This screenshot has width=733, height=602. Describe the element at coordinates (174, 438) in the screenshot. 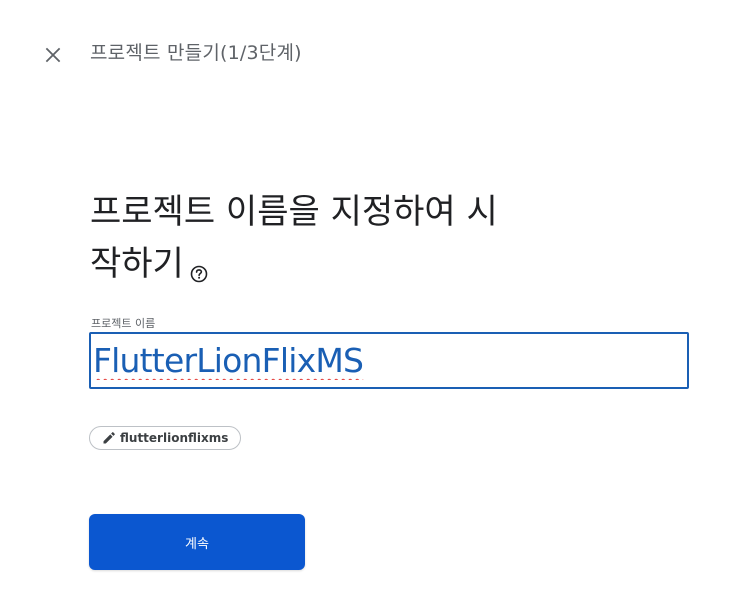

I see `project-id-text: flutterlionflixms` at that location.